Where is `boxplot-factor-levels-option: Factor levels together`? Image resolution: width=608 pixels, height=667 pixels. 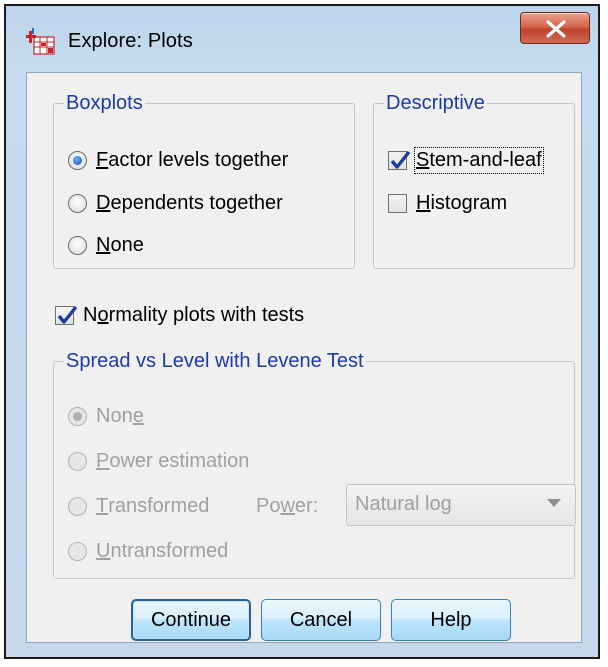
boxplot-factor-levels-option: Factor levels together is located at coordinates (178, 160).